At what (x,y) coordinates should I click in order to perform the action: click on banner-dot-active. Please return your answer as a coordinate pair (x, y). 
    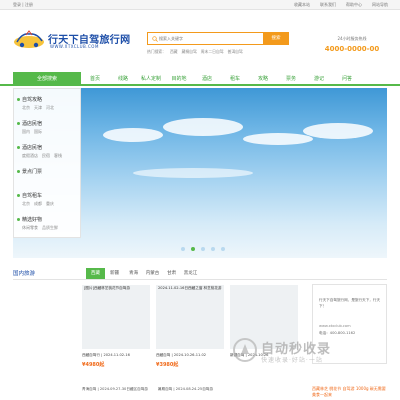
    Looking at the image, I should click on (193, 249).